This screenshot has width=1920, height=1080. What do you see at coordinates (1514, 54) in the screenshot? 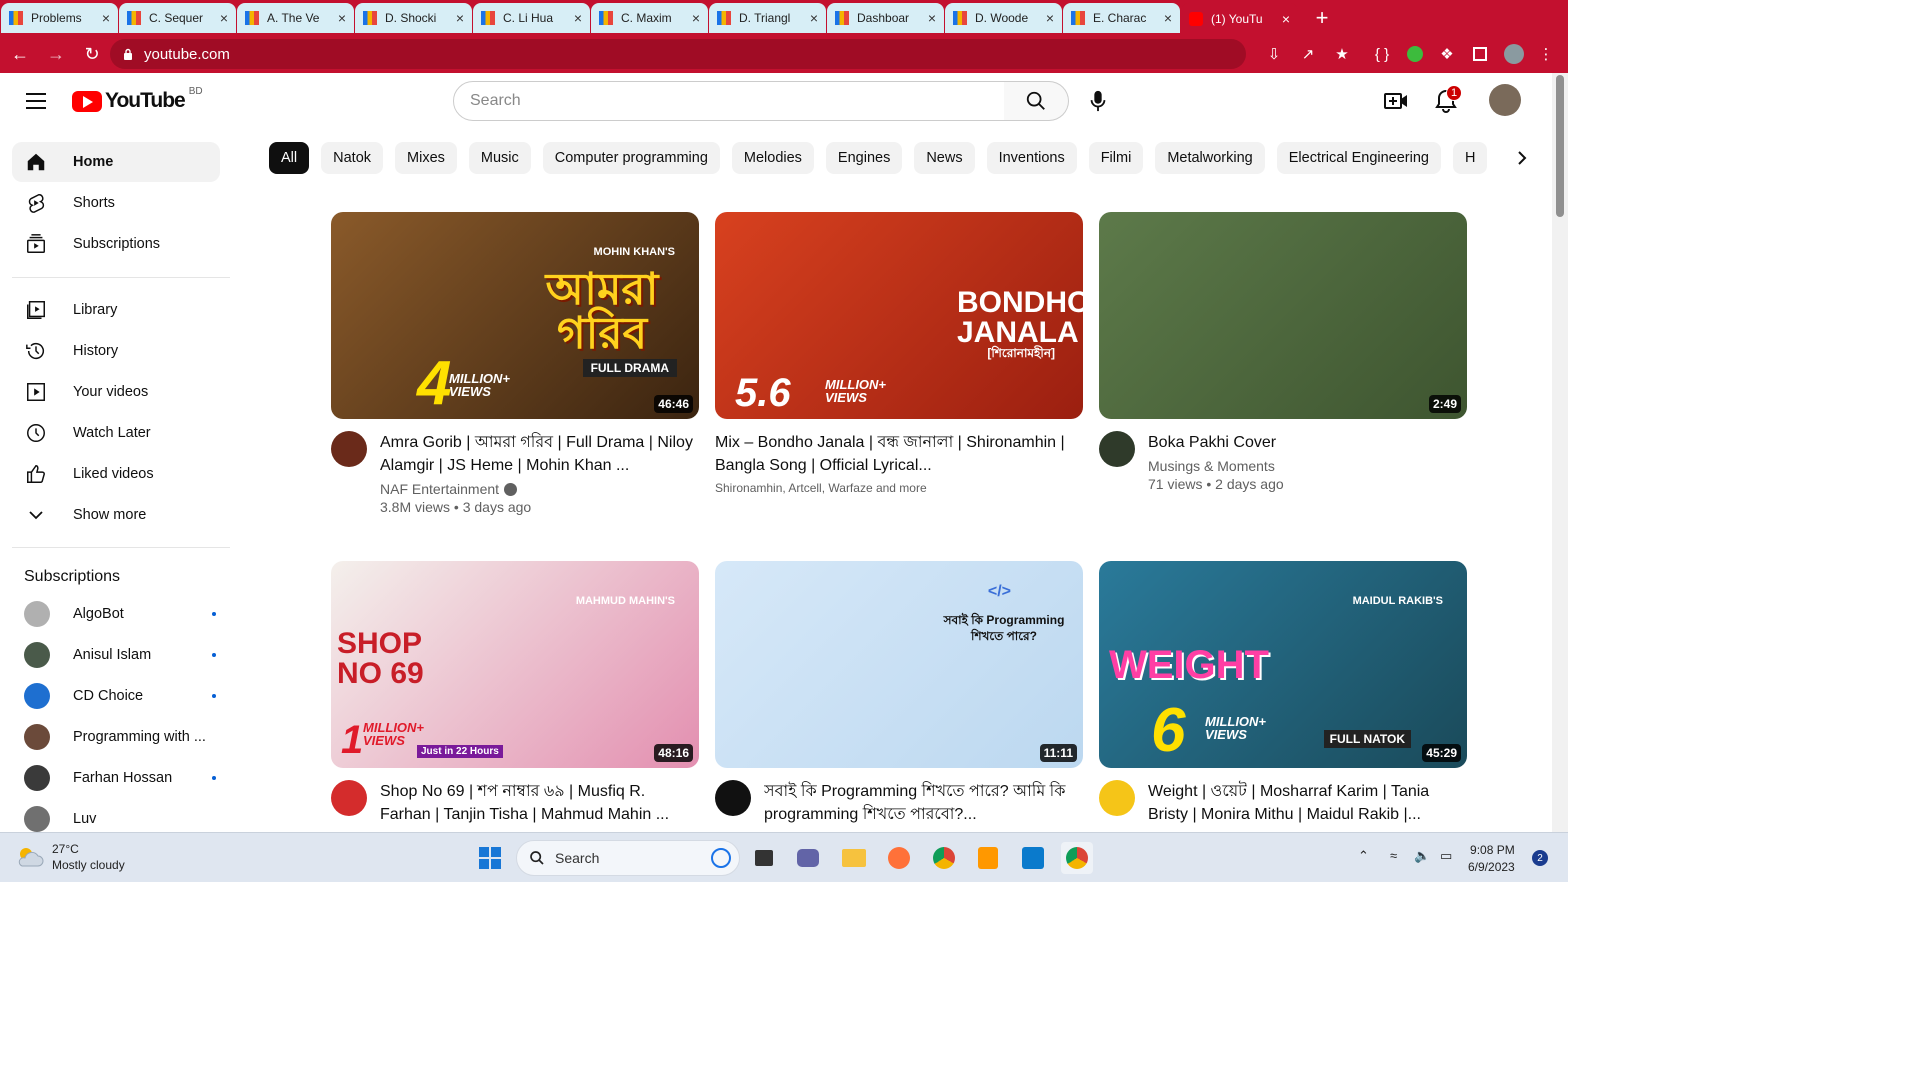
I see `profile-avatar-icon` at bounding box center [1514, 54].